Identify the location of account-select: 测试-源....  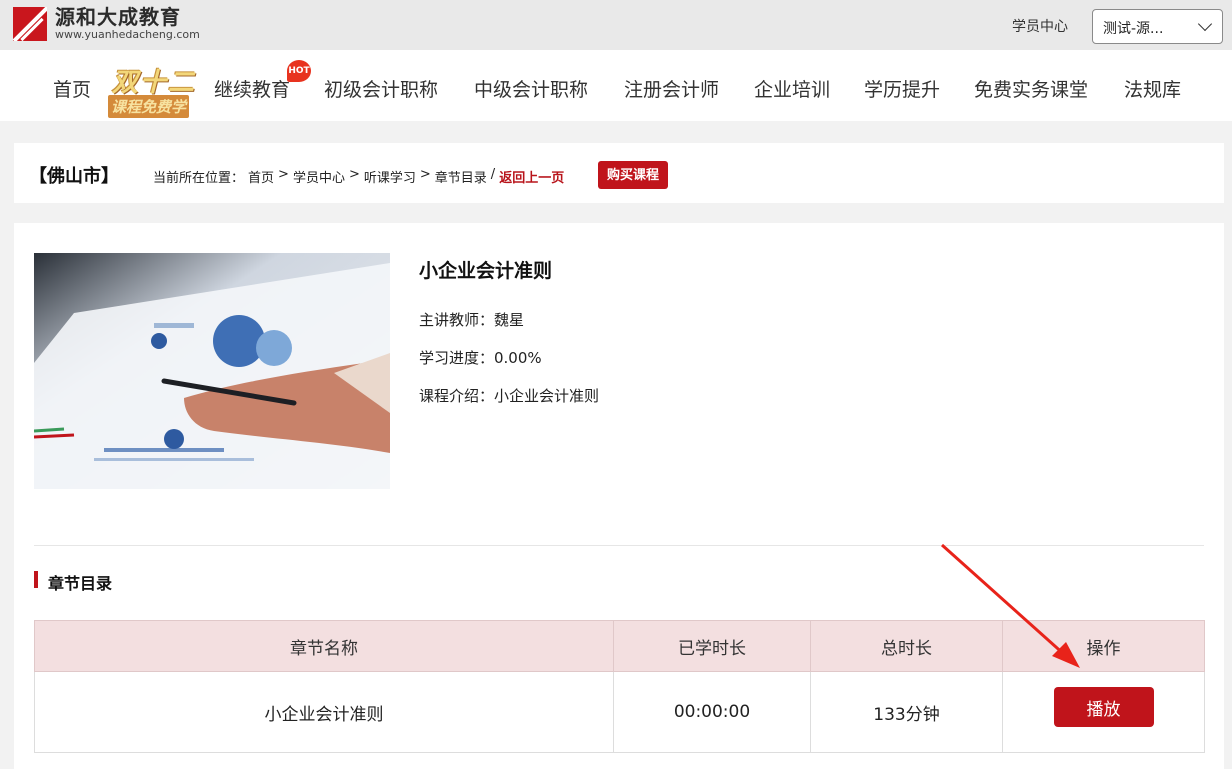
(1157, 26).